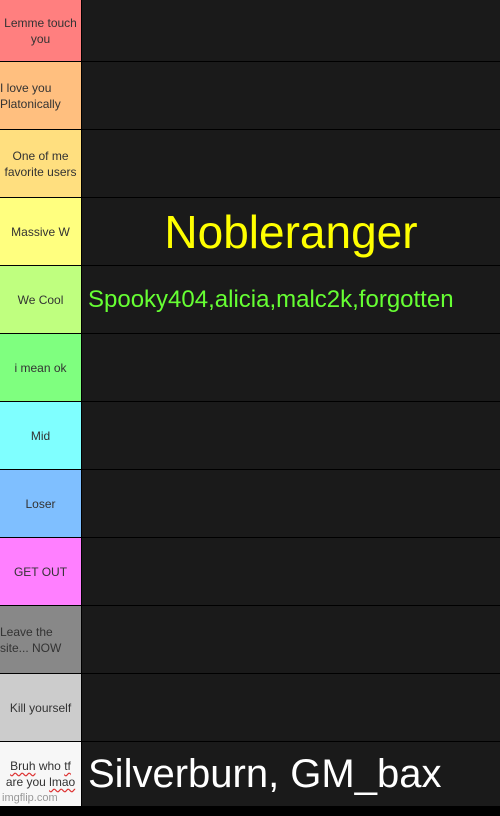  I want to click on tier-row-leave-the-site-now: Leave the site... NOW, so click(250, 640).